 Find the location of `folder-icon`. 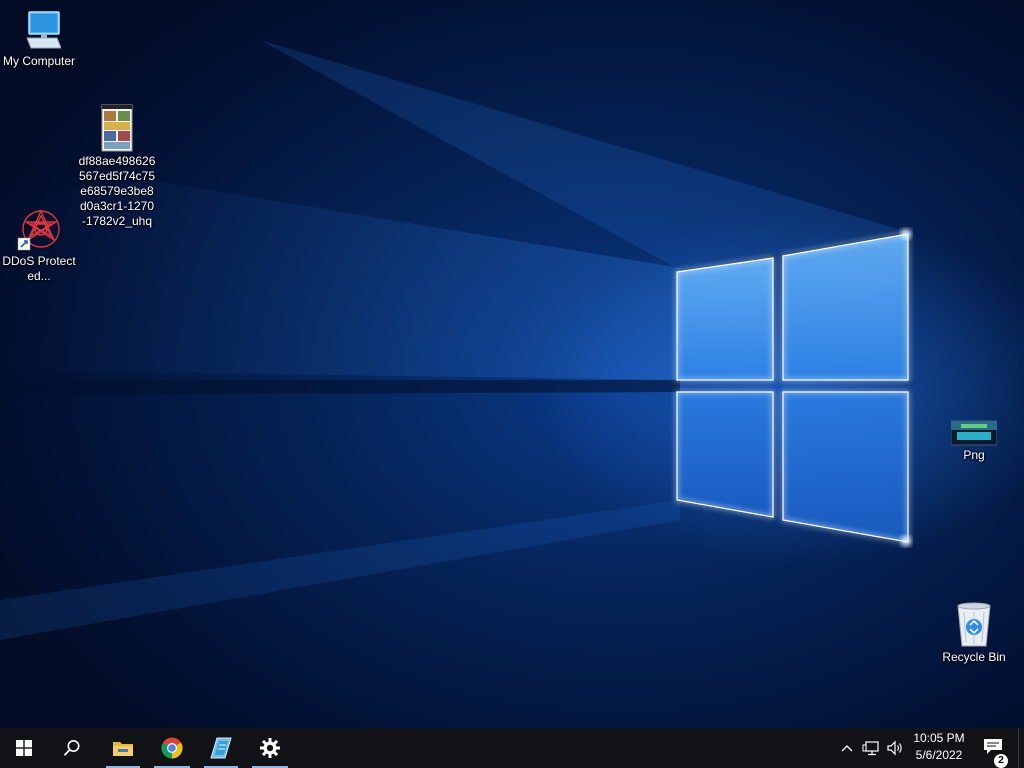

folder-icon is located at coordinates (123, 749).